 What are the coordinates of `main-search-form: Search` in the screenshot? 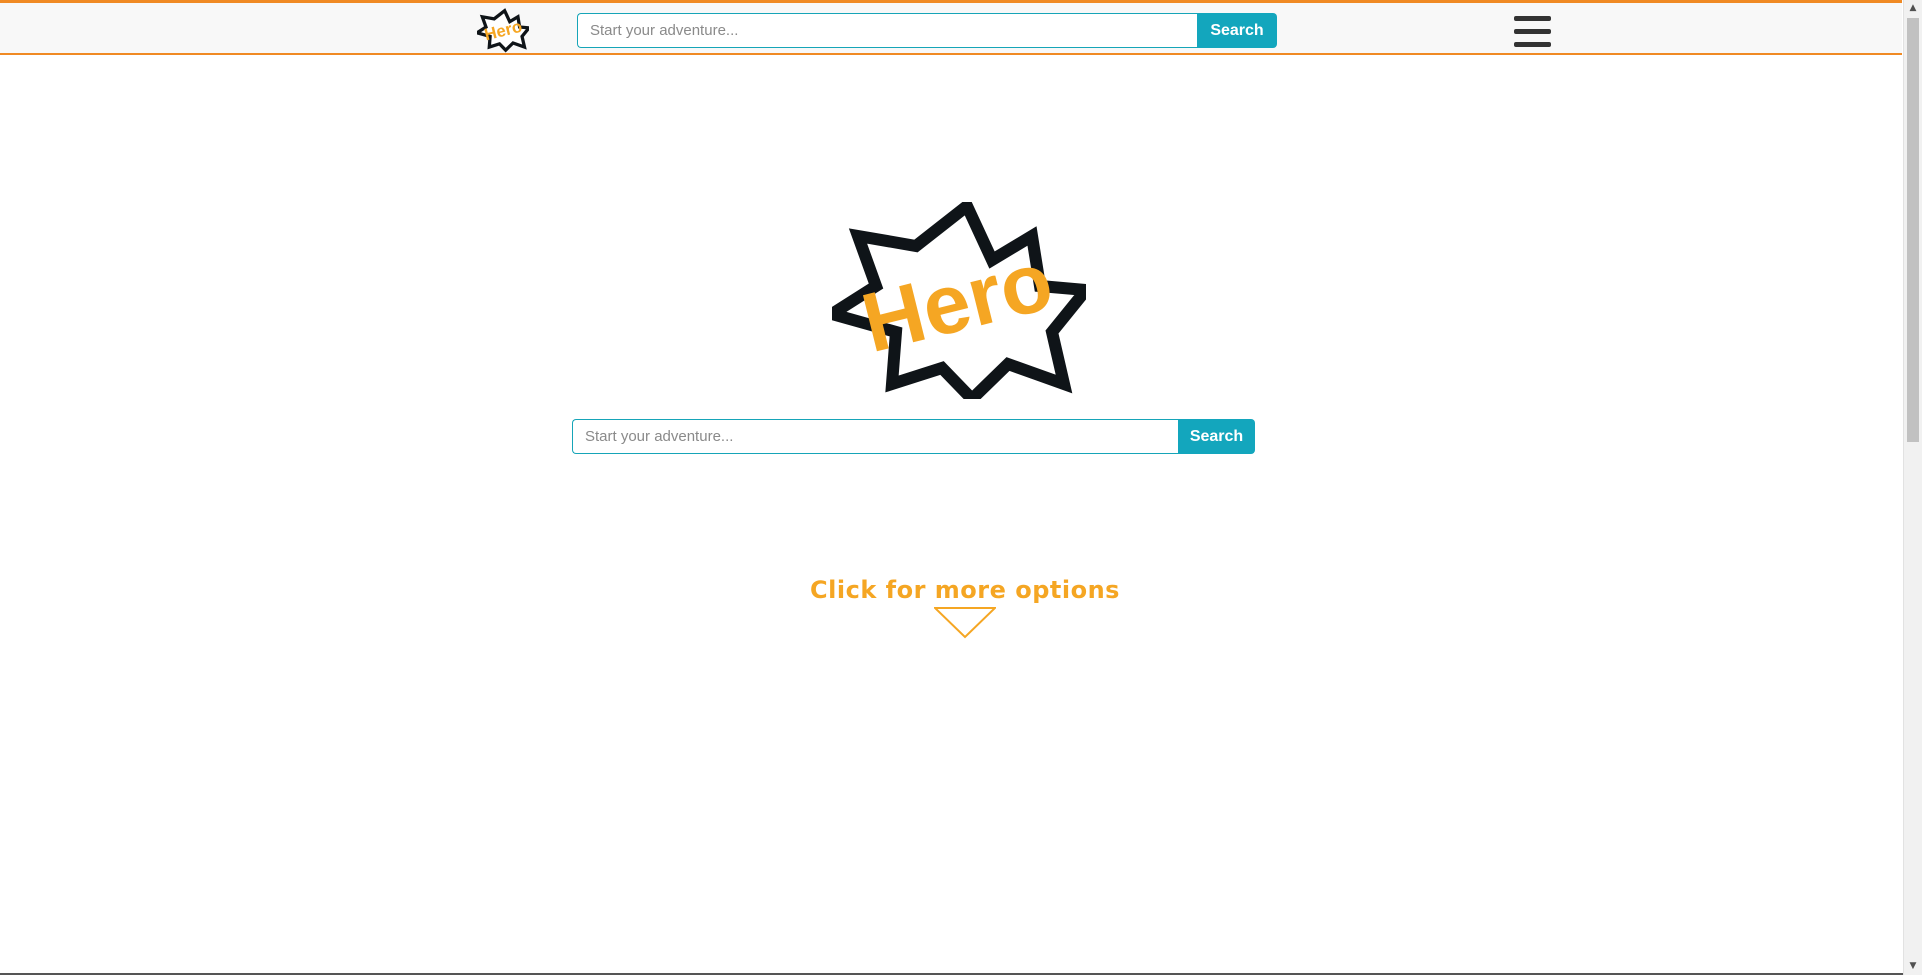 It's located at (913, 436).